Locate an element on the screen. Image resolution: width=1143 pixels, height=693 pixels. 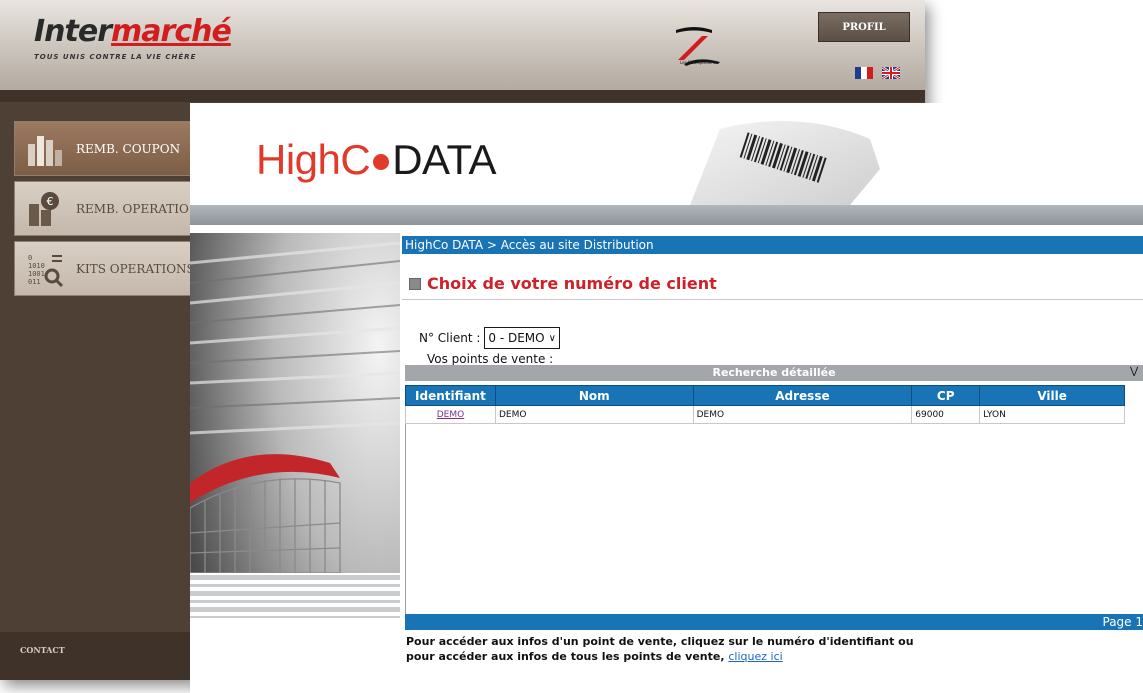
intermarche-logo: Intermarché is located at coordinates (133, 31).